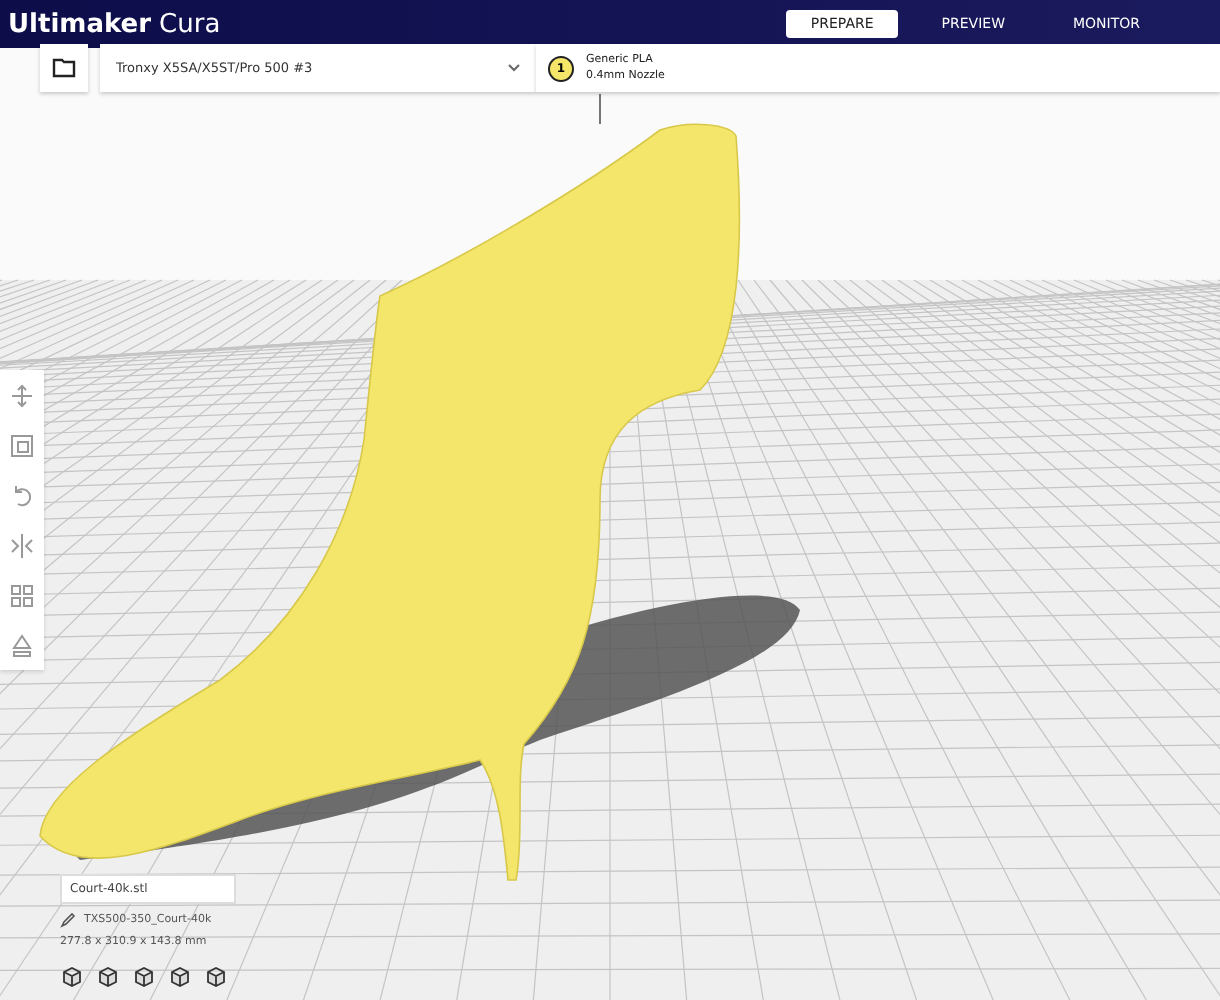 The width and height of the screenshot is (1220, 1000). Describe the element at coordinates (22, 545) in the screenshot. I see `mirror-icon` at that location.